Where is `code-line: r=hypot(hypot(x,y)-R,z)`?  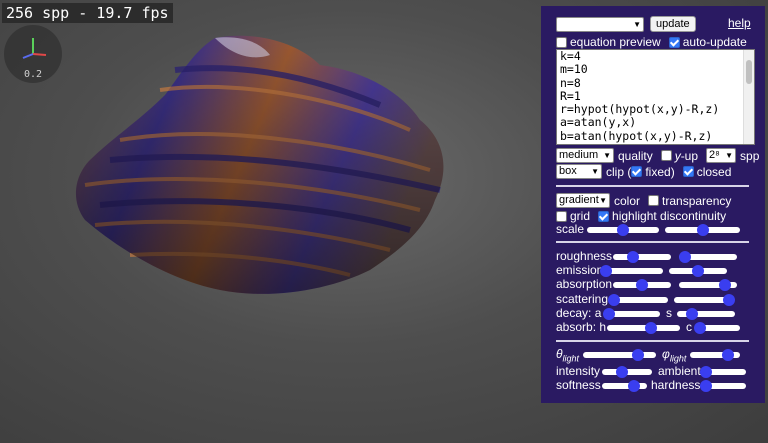 code-line: r=hypot(hypot(x,y)-R,z) is located at coordinates (640, 109).